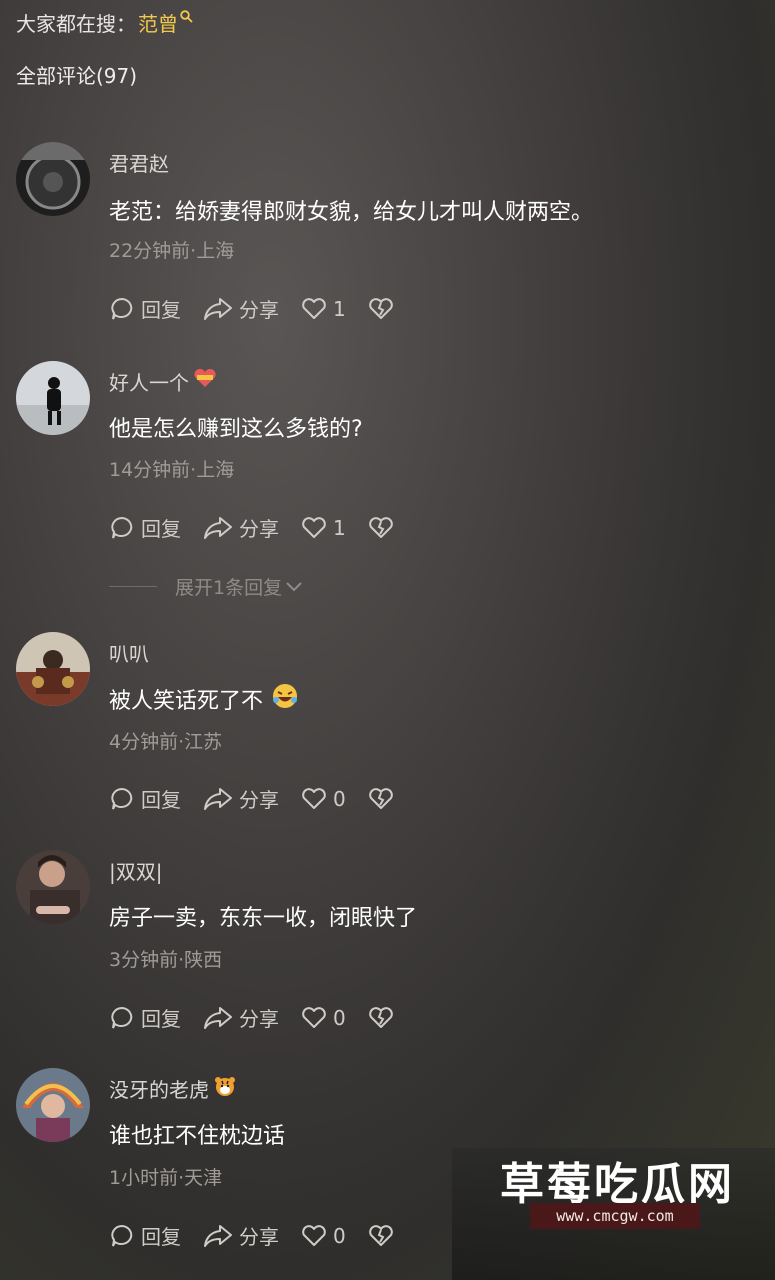 The image size is (775, 1280). Describe the element at coordinates (159, 1090) in the screenshot. I see `author-name: 没牙的老虎` at that location.